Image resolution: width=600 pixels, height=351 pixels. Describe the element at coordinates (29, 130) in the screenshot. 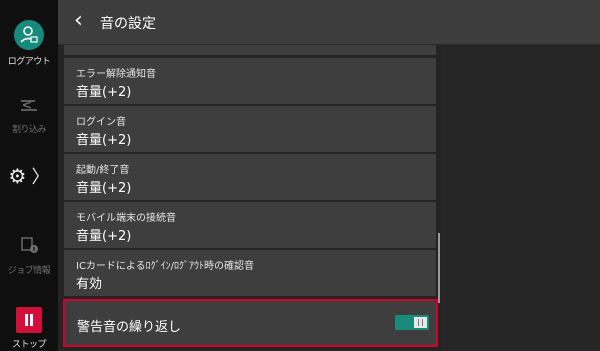

I see `interrupt-label: 割り込み` at that location.